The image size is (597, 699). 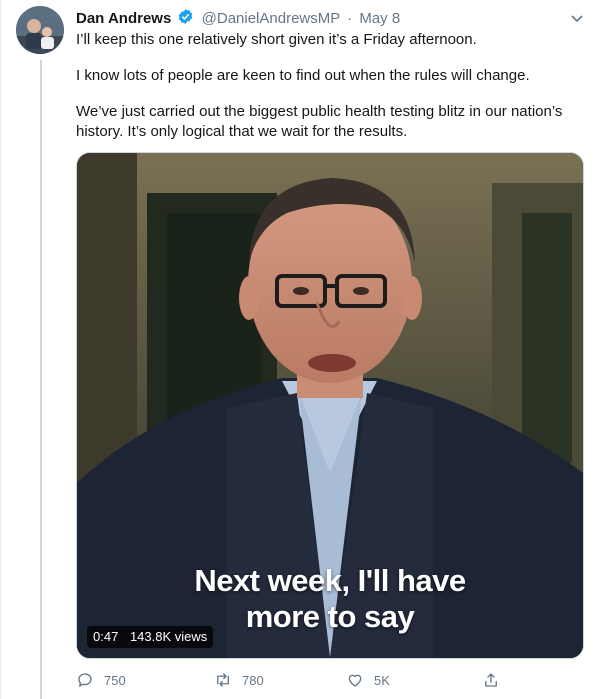 I want to click on reply-button: 750, so click(x=101, y=680).